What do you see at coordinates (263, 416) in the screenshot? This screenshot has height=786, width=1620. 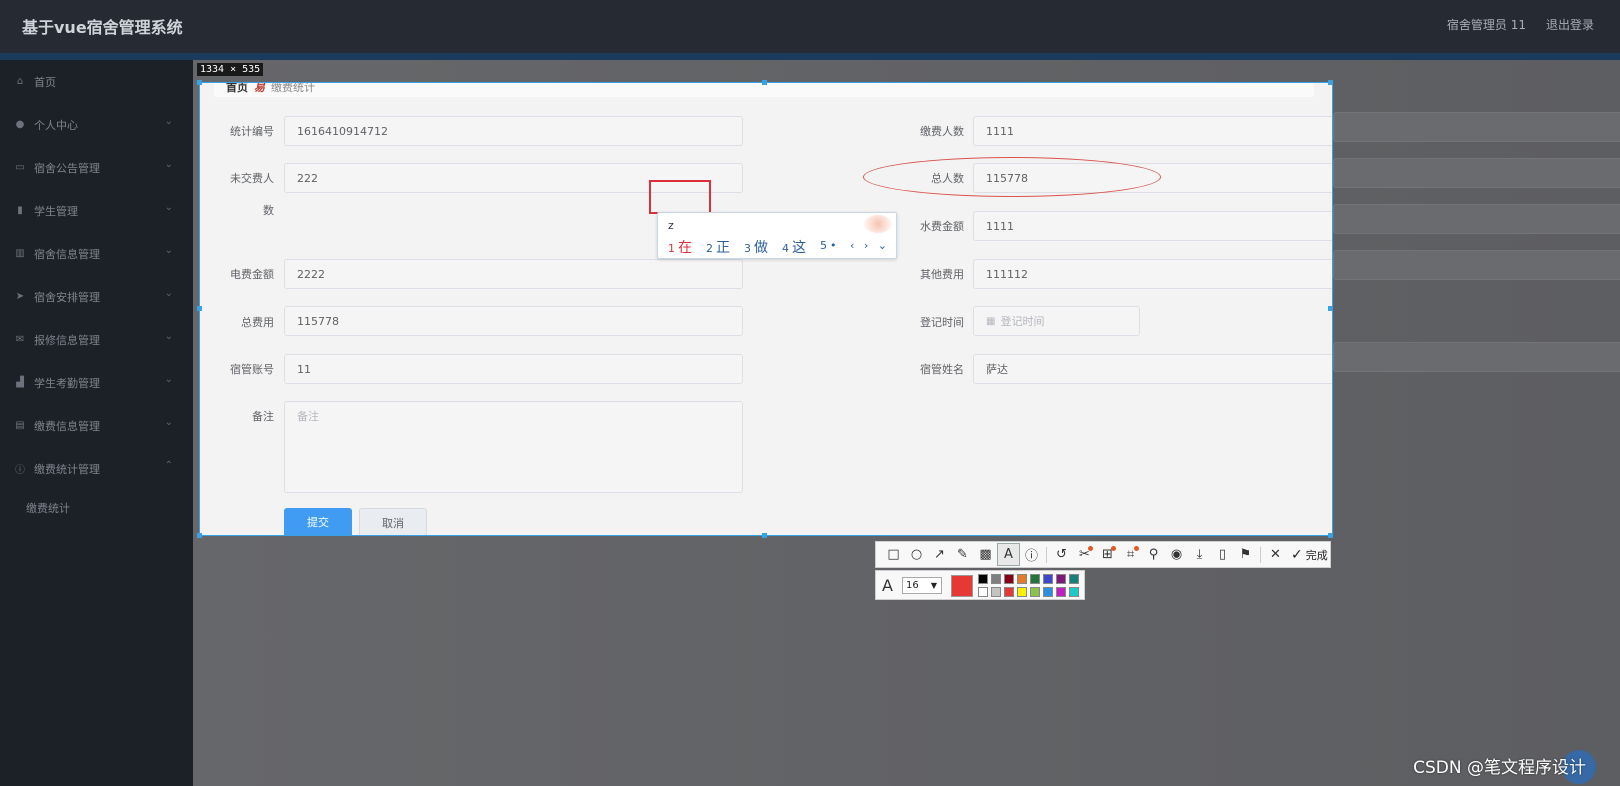 I see `remark-label: 备注` at bounding box center [263, 416].